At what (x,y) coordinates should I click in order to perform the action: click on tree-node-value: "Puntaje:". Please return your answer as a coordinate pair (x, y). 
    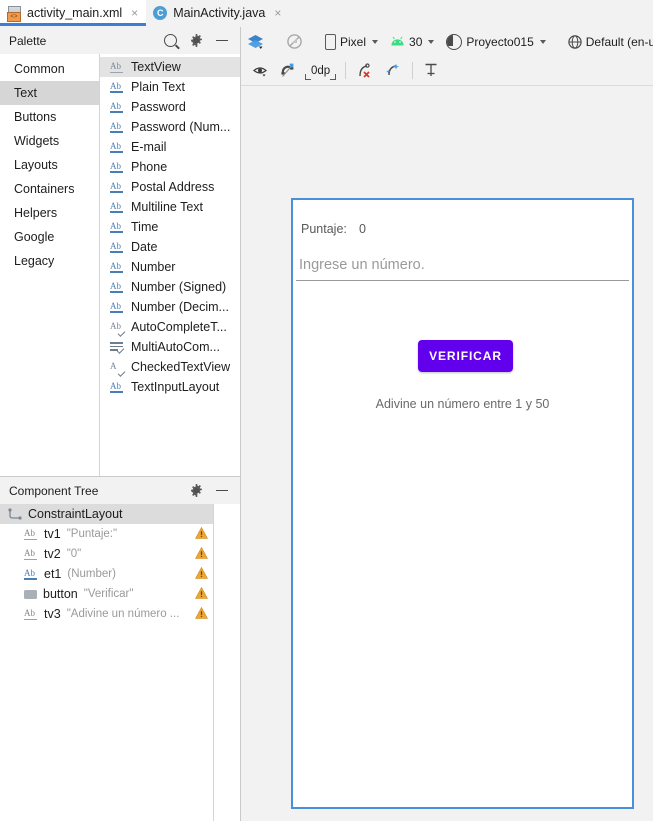
    Looking at the image, I should click on (92, 534).